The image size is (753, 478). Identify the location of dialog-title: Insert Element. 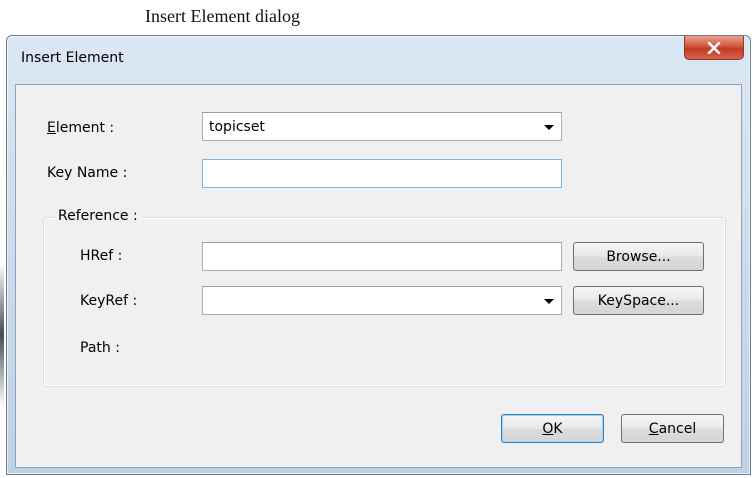
(72, 58).